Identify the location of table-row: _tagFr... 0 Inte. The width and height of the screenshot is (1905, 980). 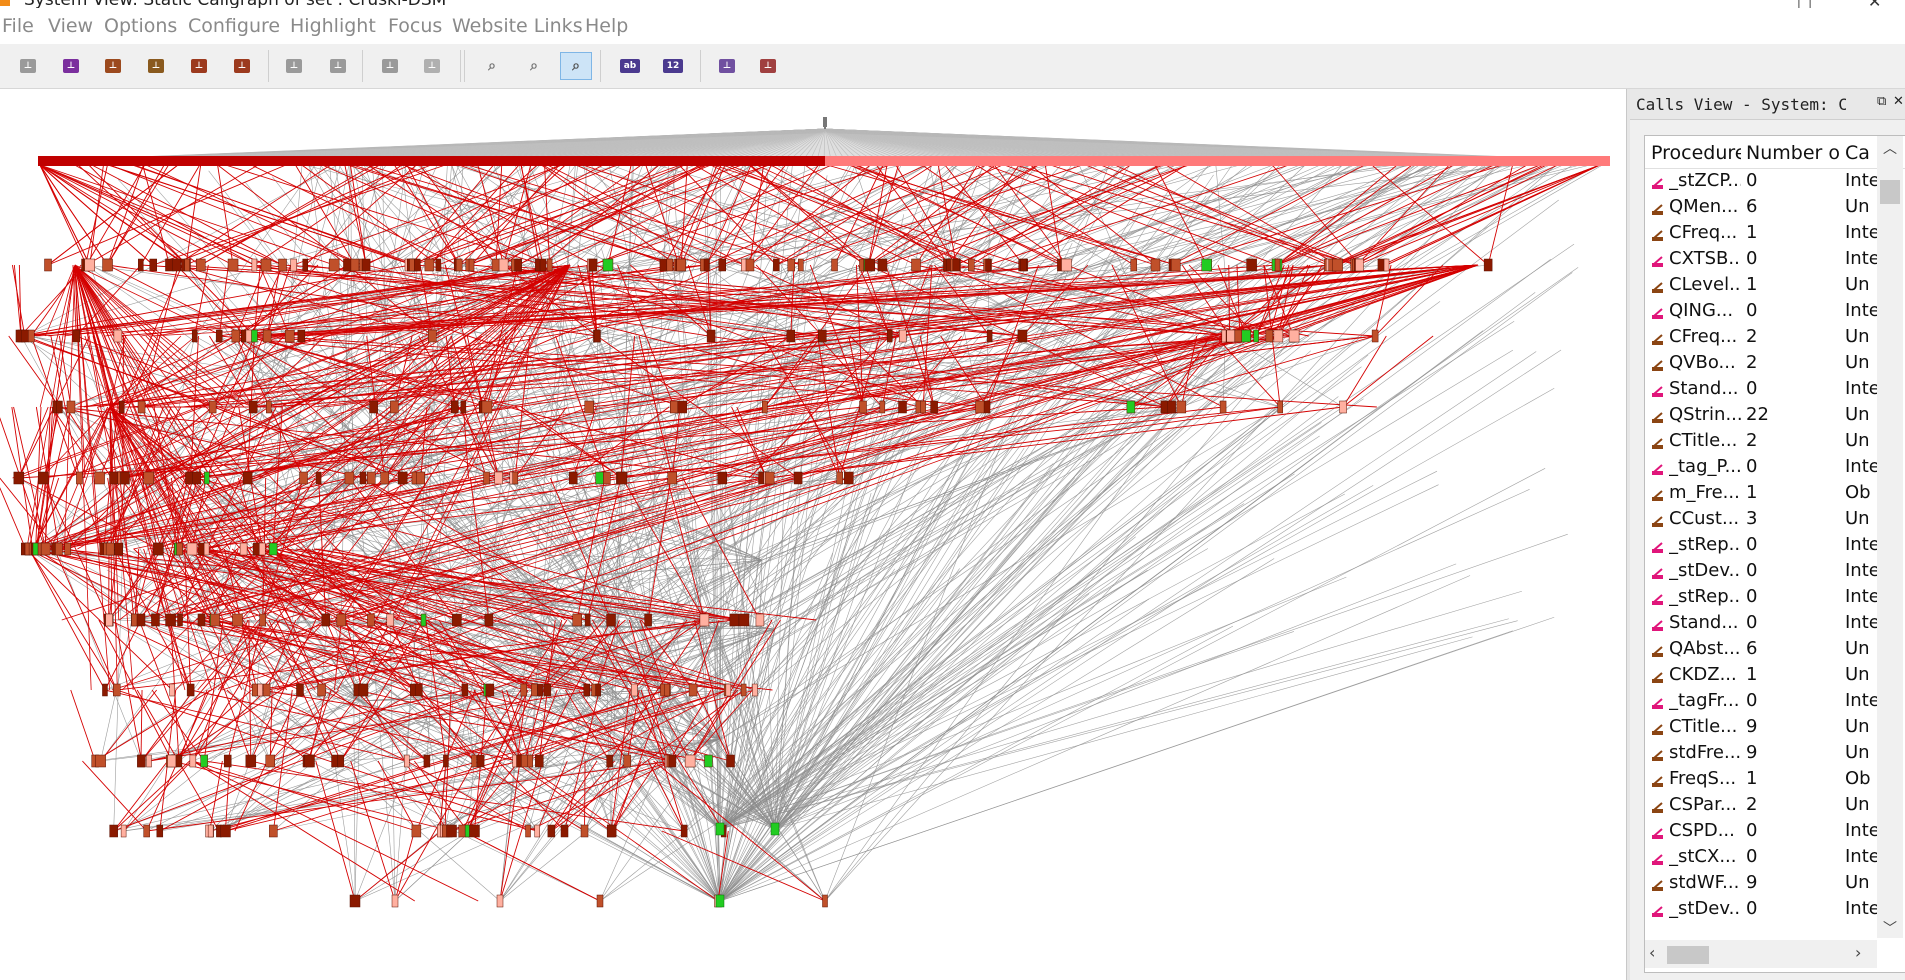
(1761, 701).